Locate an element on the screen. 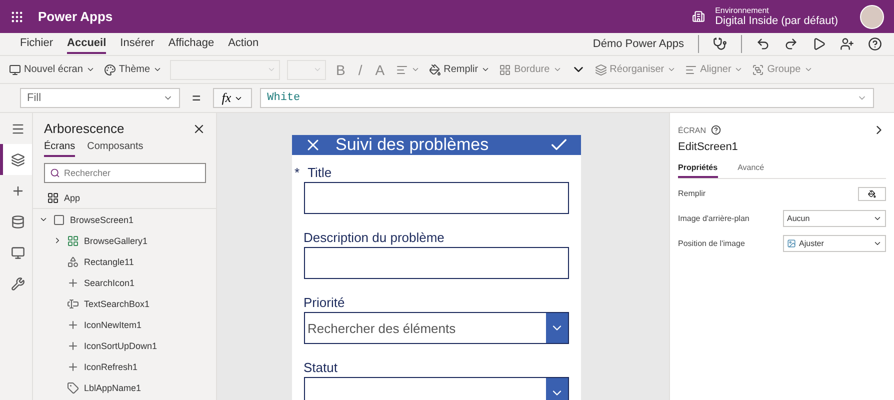 The width and height of the screenshot is (894, 400). field-label: Description du problème is located at coordinates (374, 237).